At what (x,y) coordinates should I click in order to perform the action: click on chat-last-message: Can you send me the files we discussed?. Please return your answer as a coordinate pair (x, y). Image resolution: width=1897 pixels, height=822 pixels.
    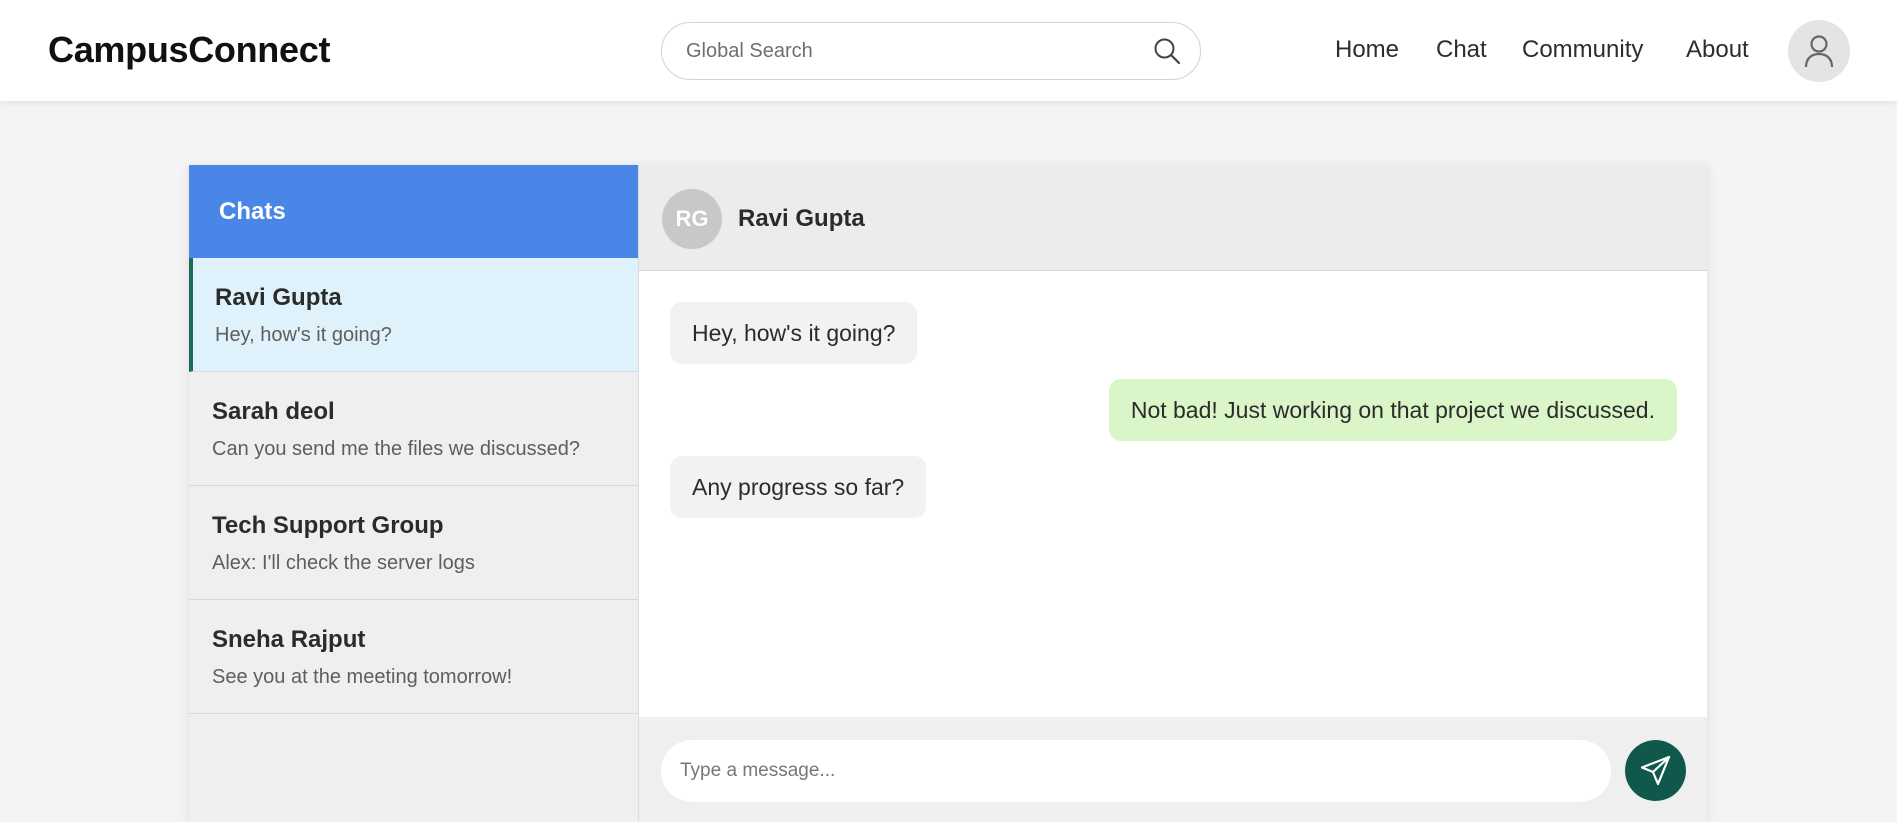
    Looking at the image, I should click on (396, 449).